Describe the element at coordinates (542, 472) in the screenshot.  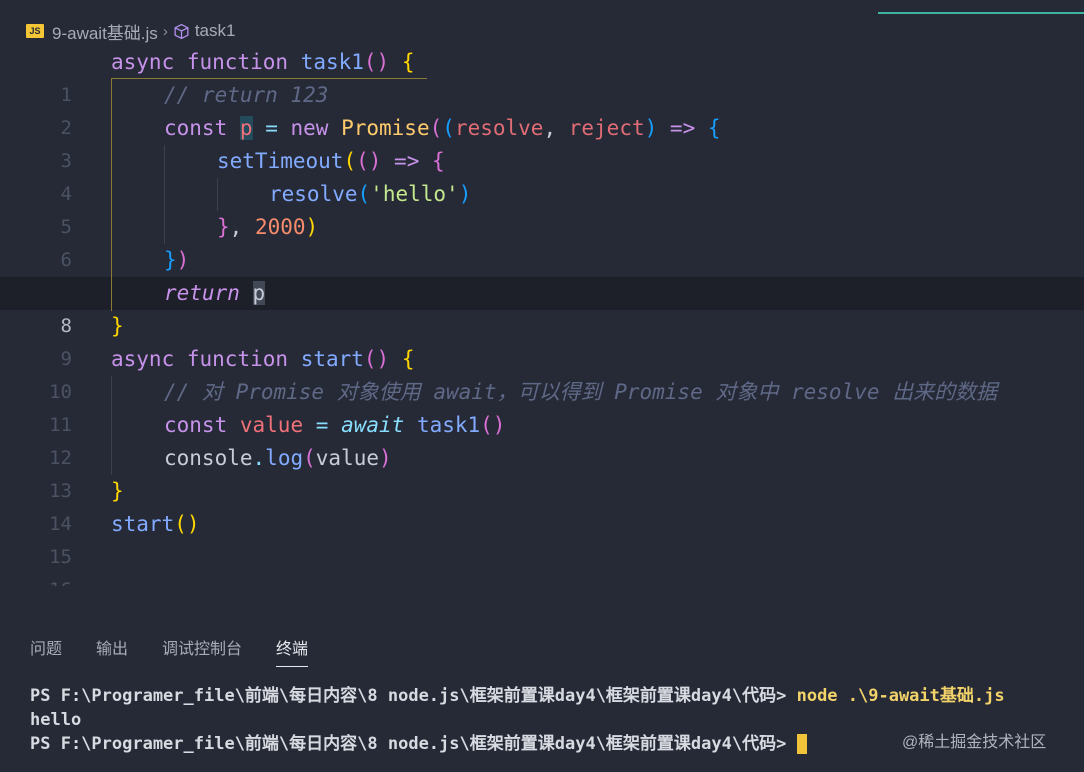
I see `code-line: 13 console.log(value)` at that location.